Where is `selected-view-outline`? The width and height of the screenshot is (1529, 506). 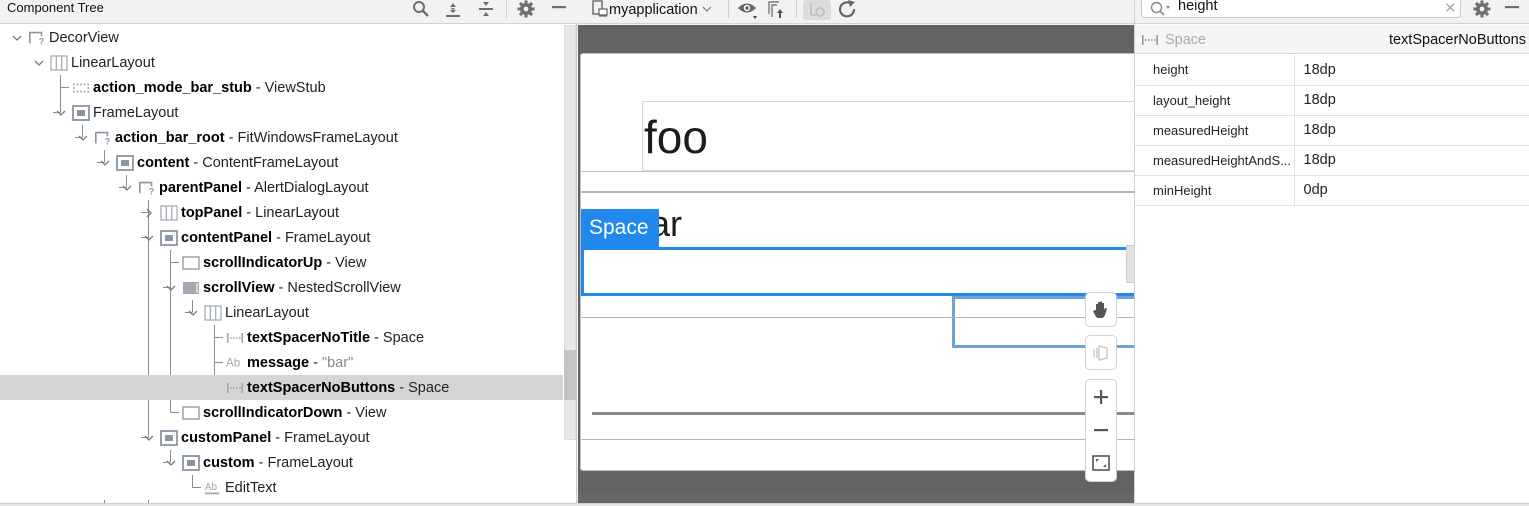
selected-view-outline is located at coordinates (857, 271).